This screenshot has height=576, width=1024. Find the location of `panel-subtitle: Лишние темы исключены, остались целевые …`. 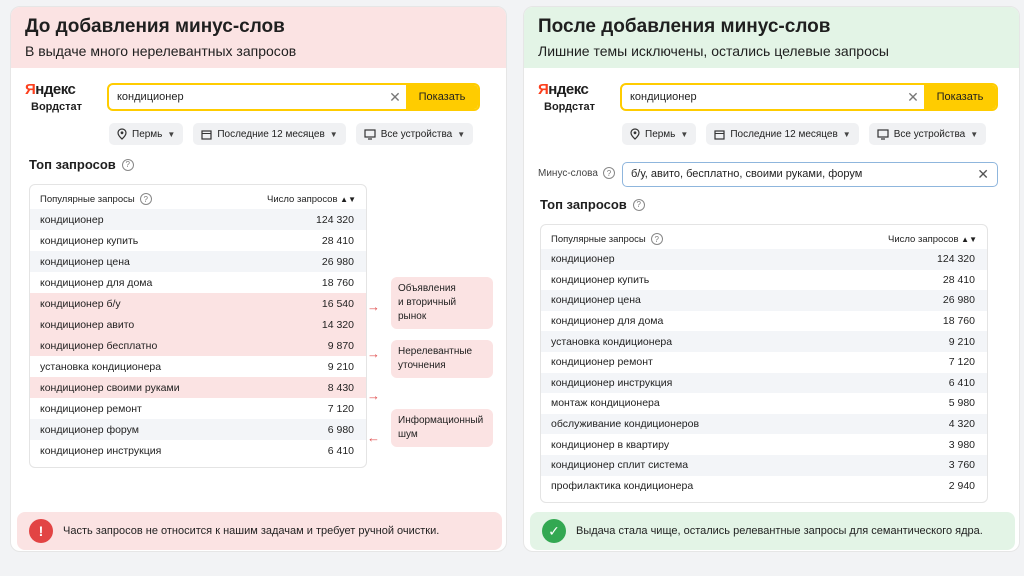

panel-subtitle: Лишние темы исключены, остались целевые … is located at coordinates (713, 51).